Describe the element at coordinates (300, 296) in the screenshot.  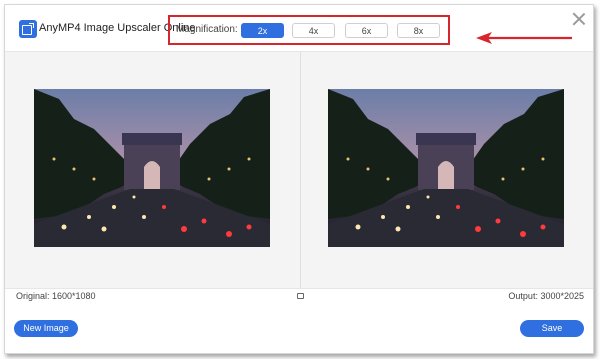
I see `compare-icon` at that location.